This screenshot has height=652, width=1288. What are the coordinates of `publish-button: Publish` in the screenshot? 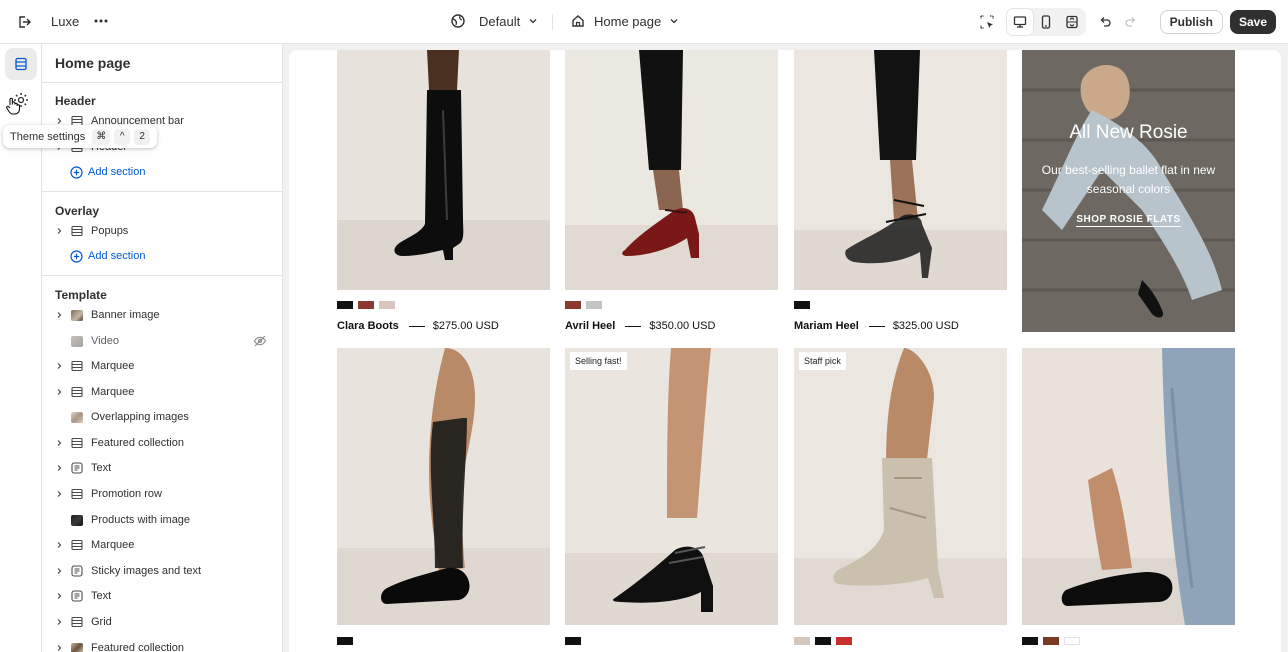 It's located at (1191, 22).